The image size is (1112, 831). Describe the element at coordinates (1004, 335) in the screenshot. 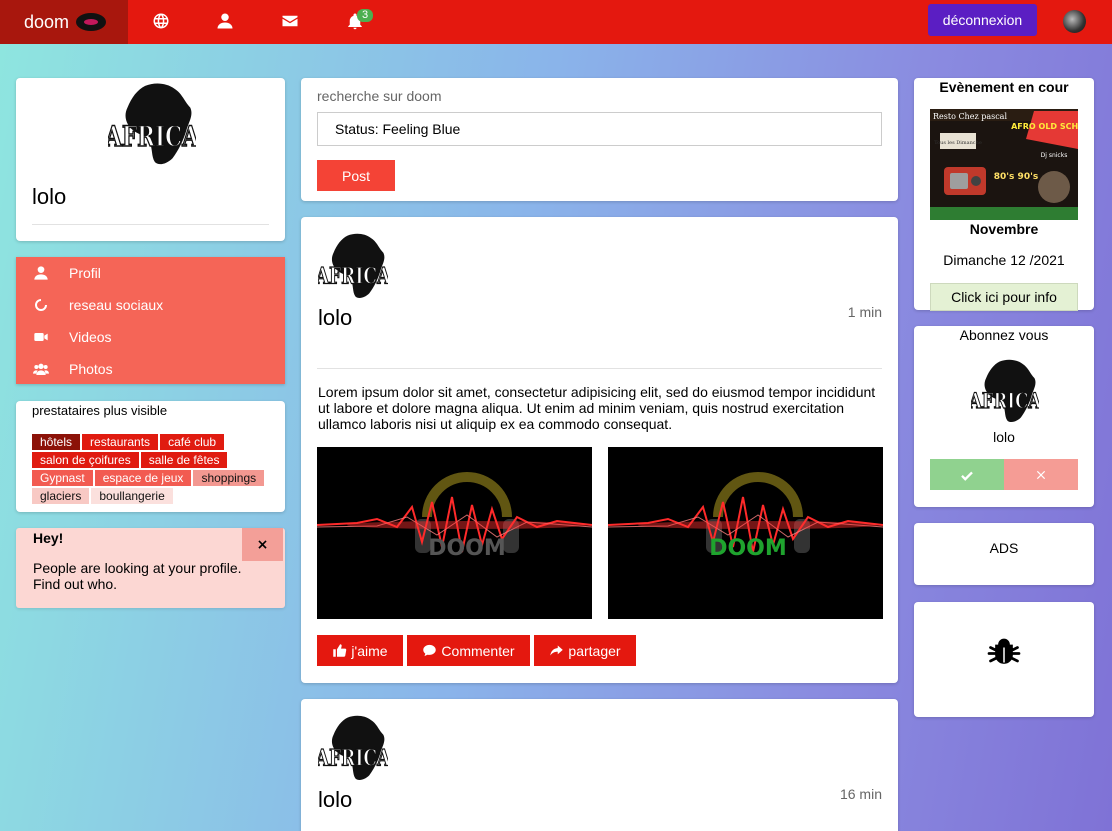

I see `subscribe-title: Abonnez vous` at that location.